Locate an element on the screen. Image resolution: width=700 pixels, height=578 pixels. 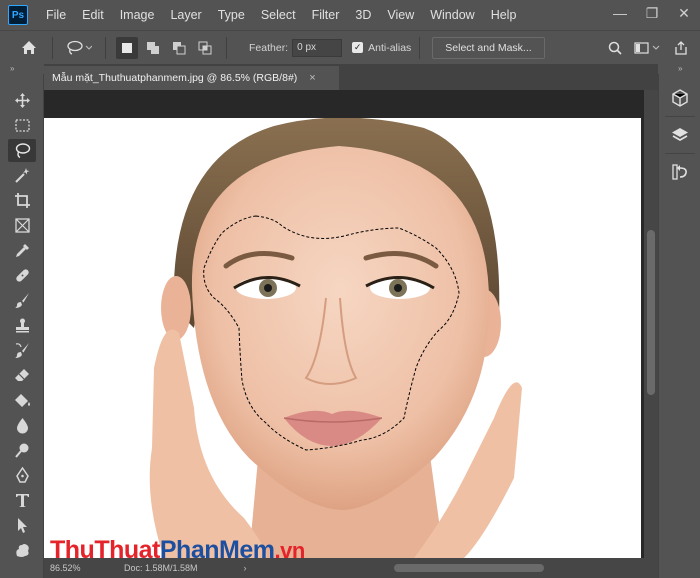
new-selection-icon is located at coordinates (127, 47).